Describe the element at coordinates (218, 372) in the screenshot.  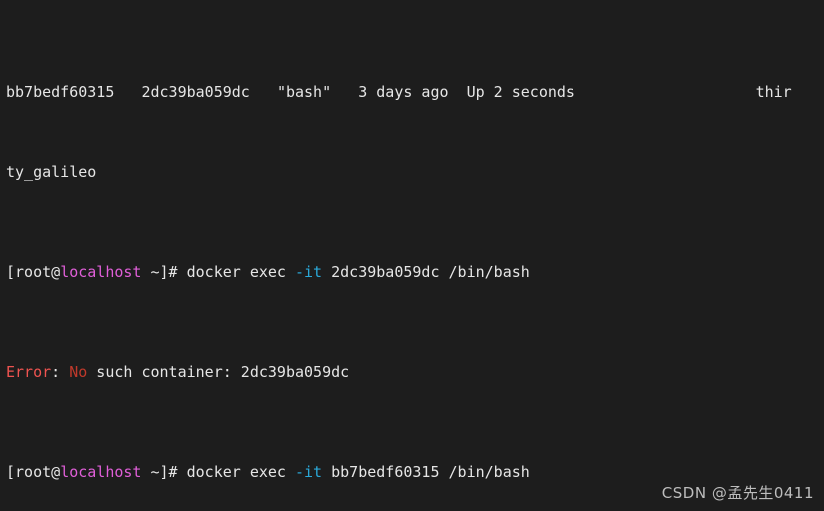
I see `error-message: such container: 2dc39ba059dc` at that location.